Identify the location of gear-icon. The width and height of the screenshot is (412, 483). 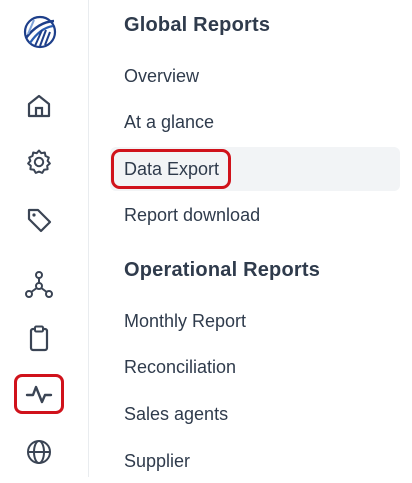
(39, 162).